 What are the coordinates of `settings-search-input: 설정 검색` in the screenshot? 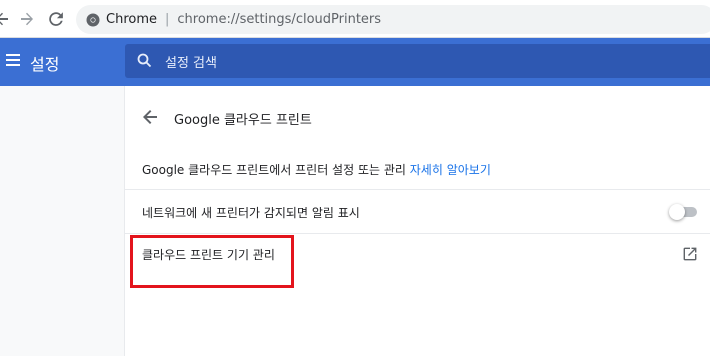 It's located at (417, 61).